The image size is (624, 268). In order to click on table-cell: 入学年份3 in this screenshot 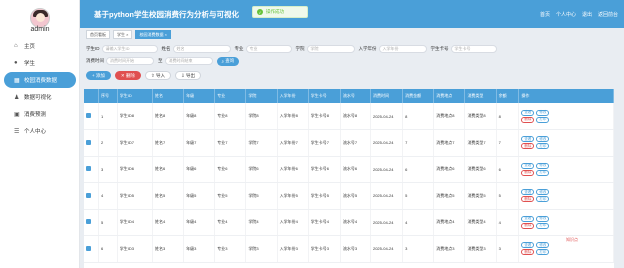, I will do `click(293, 249)`.